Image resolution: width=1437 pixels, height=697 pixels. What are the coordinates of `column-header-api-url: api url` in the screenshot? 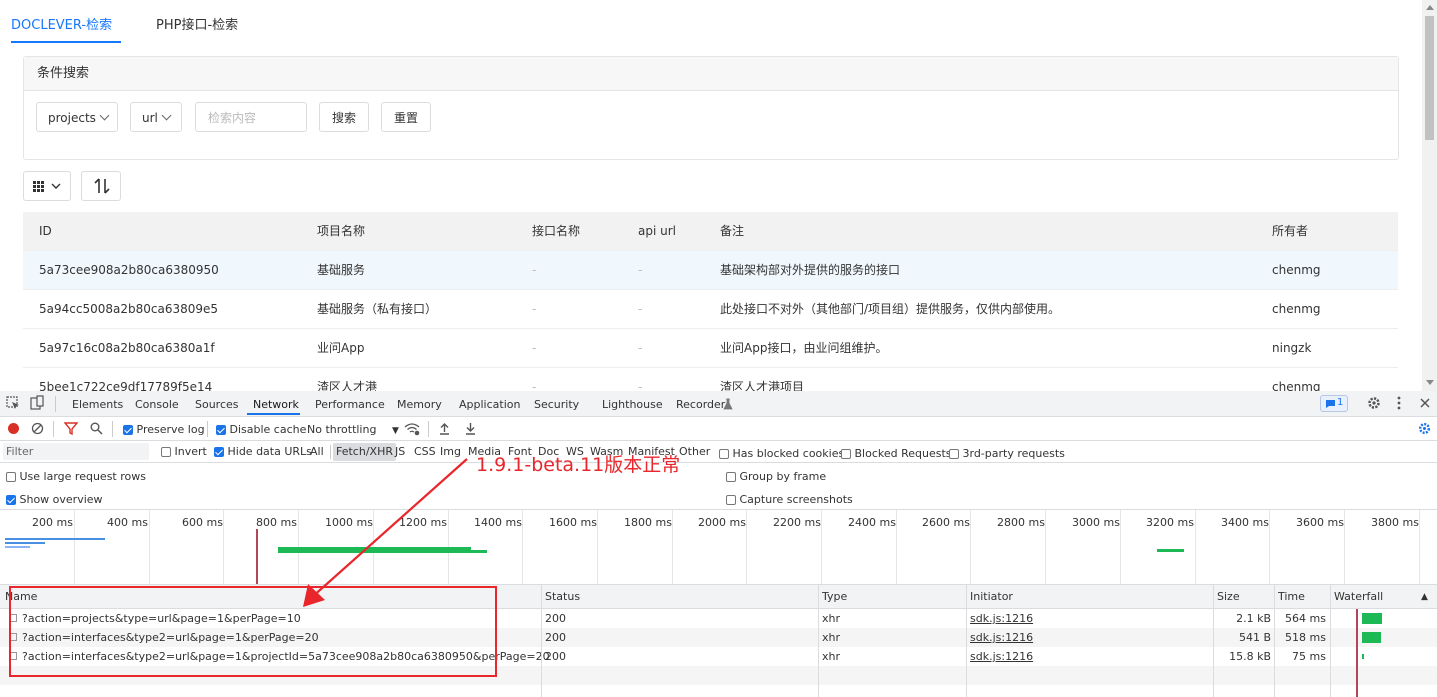 It's located at (657, 231).